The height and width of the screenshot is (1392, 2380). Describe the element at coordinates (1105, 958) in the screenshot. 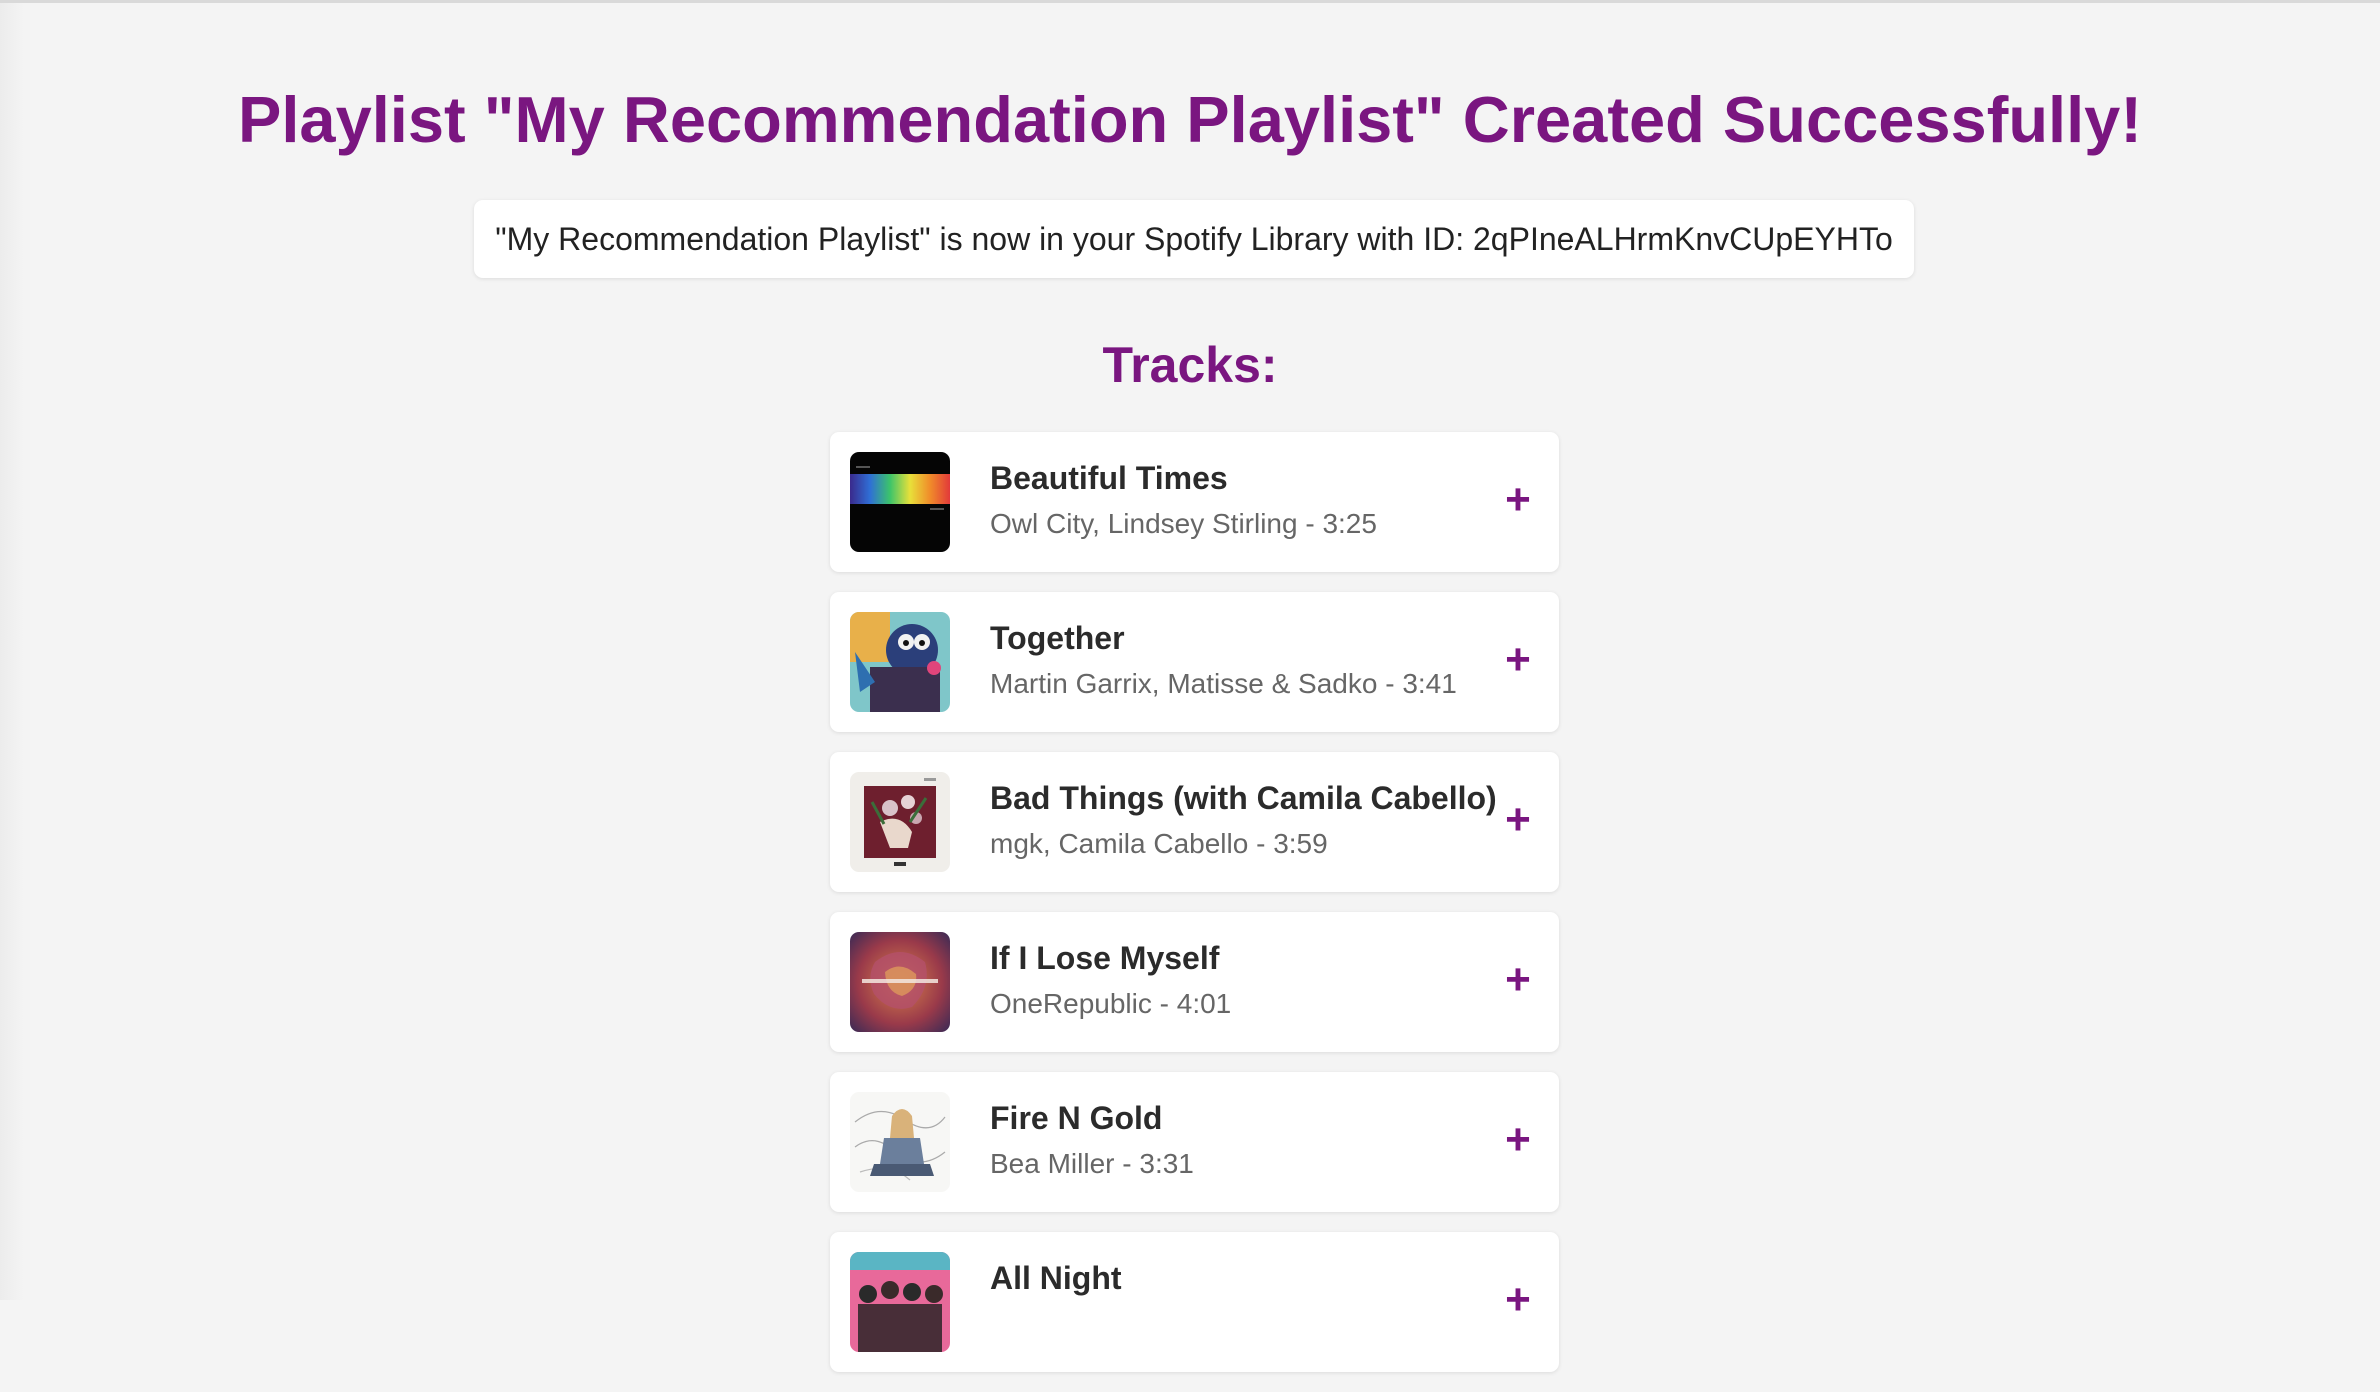

I see `track-title: If I Lose Myself` at that location.